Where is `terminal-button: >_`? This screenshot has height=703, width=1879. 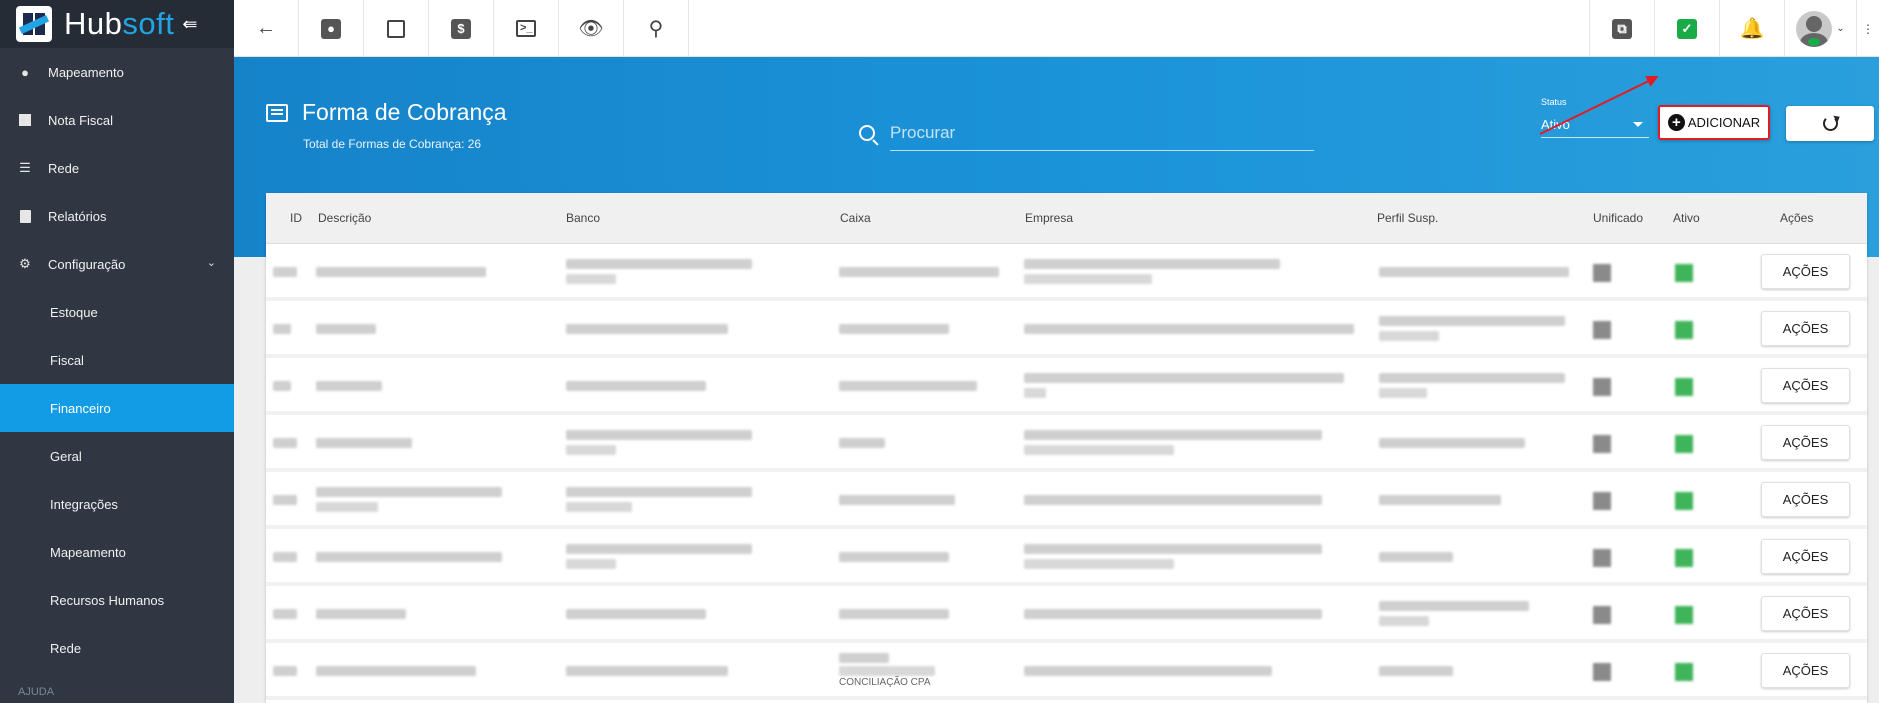
terminal-button: >_ is located at coordinates (526, 28).